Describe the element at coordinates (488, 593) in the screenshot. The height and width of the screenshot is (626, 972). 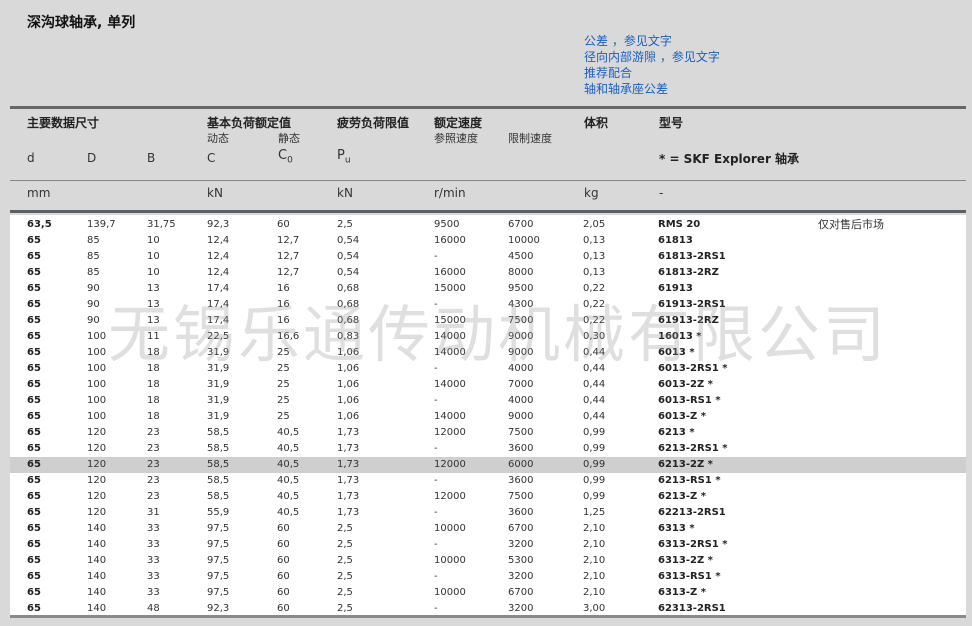
I see `table-row: 65 140 33 97,5 60 2,5 10000 6700 2,10 6313-Z *` at that location.